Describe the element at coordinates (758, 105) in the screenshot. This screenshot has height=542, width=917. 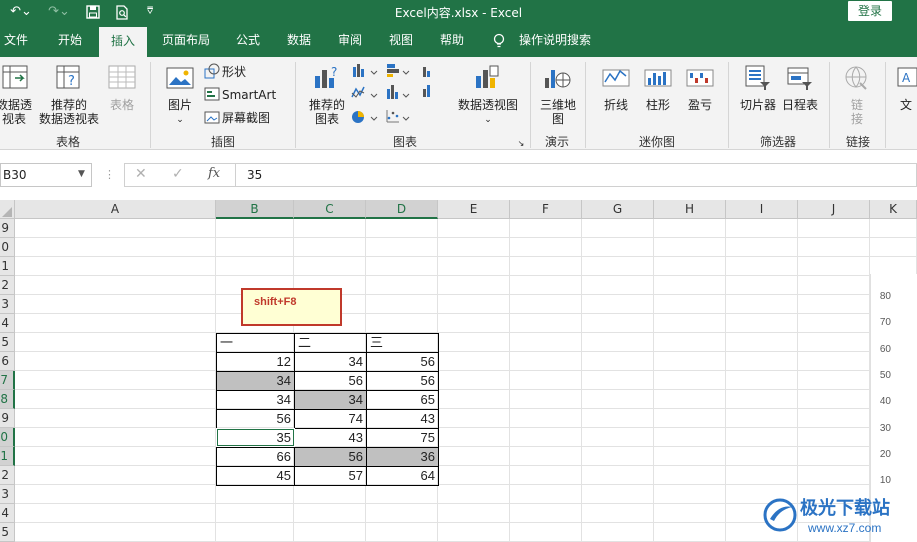
I see `slicer-button: 切片器` at that location.